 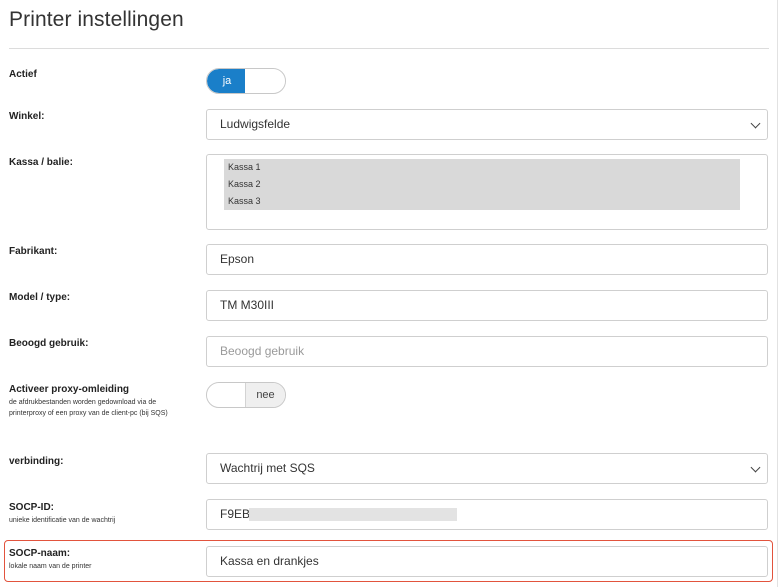 What do you see at coordinates (31, 507) in the screenshot?
I see `socp-id-label: SOCP-ID:` at bounding box center [31, 507].